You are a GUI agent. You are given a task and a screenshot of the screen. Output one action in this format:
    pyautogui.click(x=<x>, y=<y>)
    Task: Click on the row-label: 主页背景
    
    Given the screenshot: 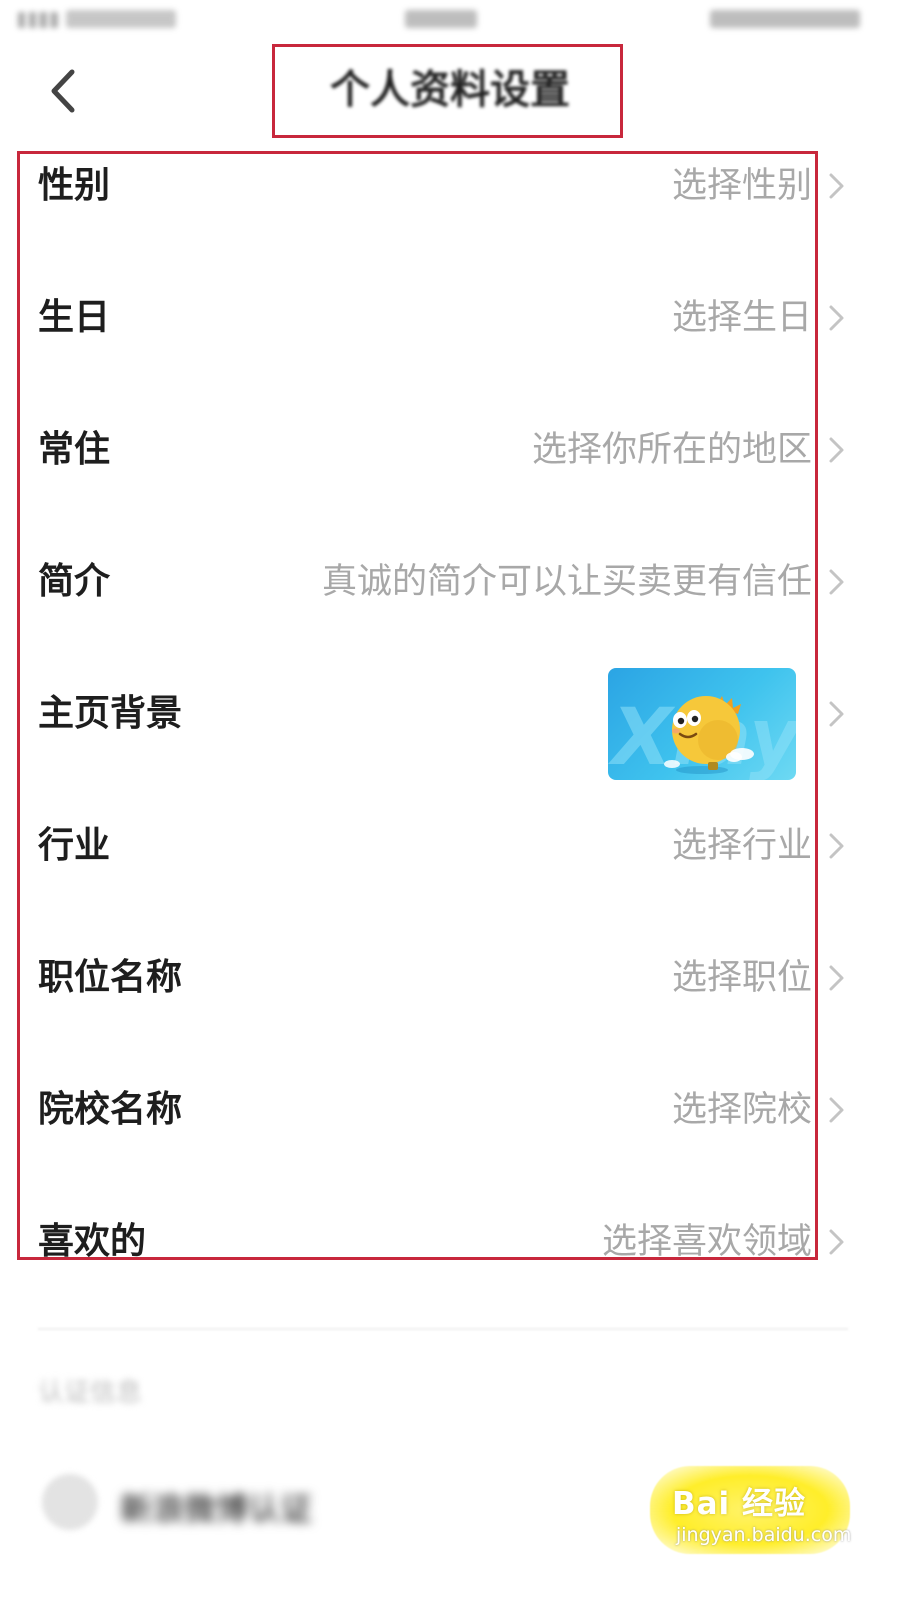 What is the action you would take?
    pyautogui.click(x=110, y=713)
    